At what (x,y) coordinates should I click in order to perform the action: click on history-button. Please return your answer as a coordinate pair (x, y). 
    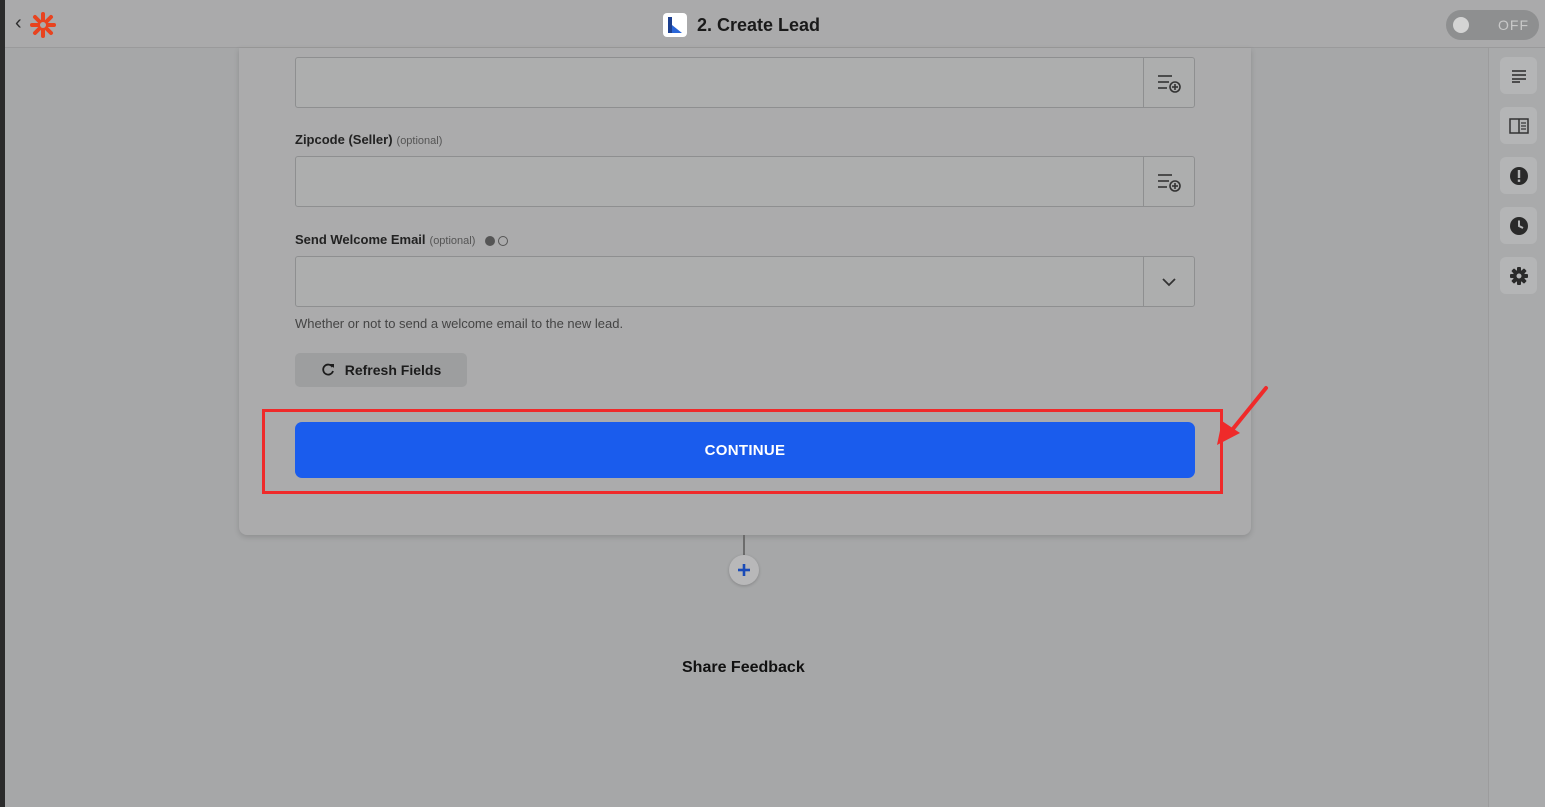
    Looking at the image, I should click on (1518, 225).